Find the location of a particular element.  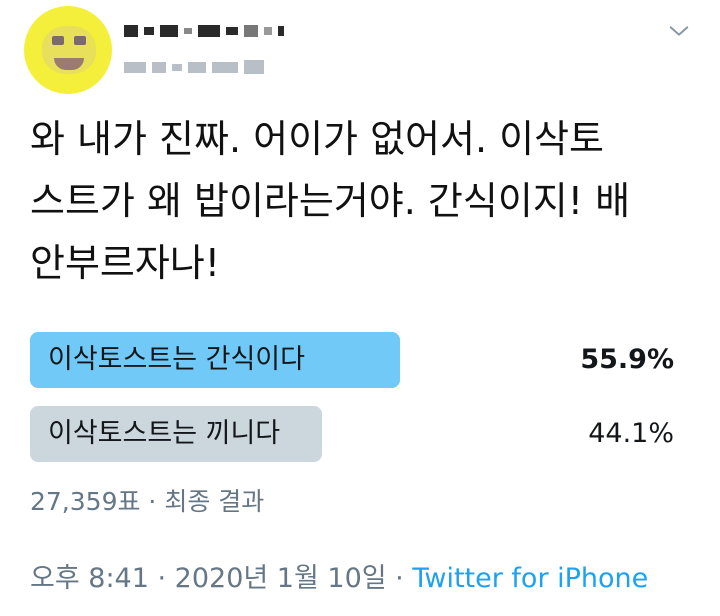

poll-option-percent: 44.1% is located at coordinates (631, 433).